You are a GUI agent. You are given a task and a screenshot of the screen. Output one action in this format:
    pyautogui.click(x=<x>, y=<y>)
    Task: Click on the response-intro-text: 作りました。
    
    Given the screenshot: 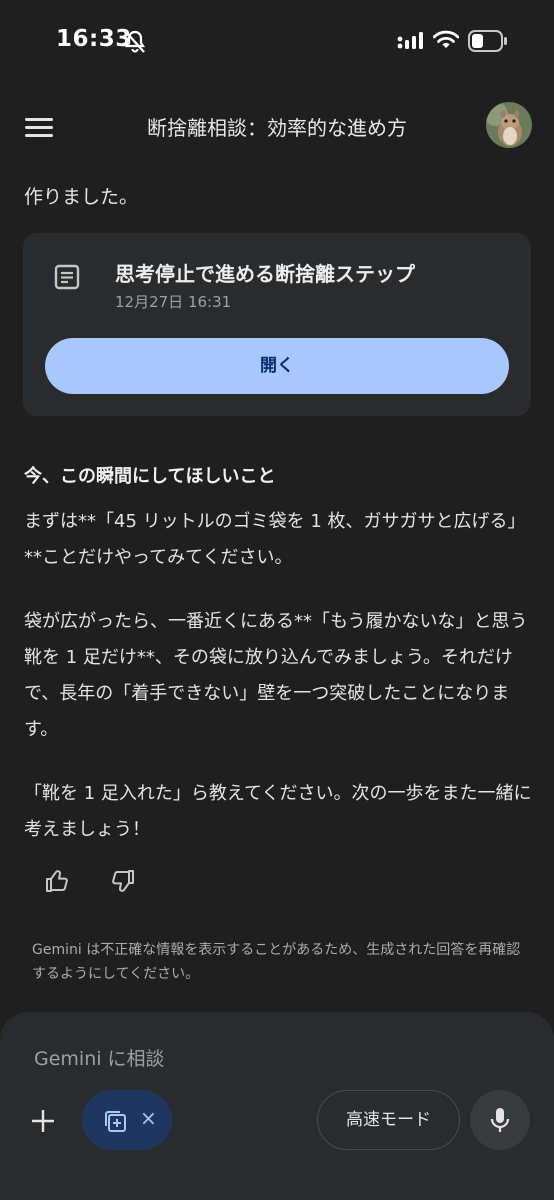 What is the action you would take?
    pyautogui.click(x=81, y=197)
    